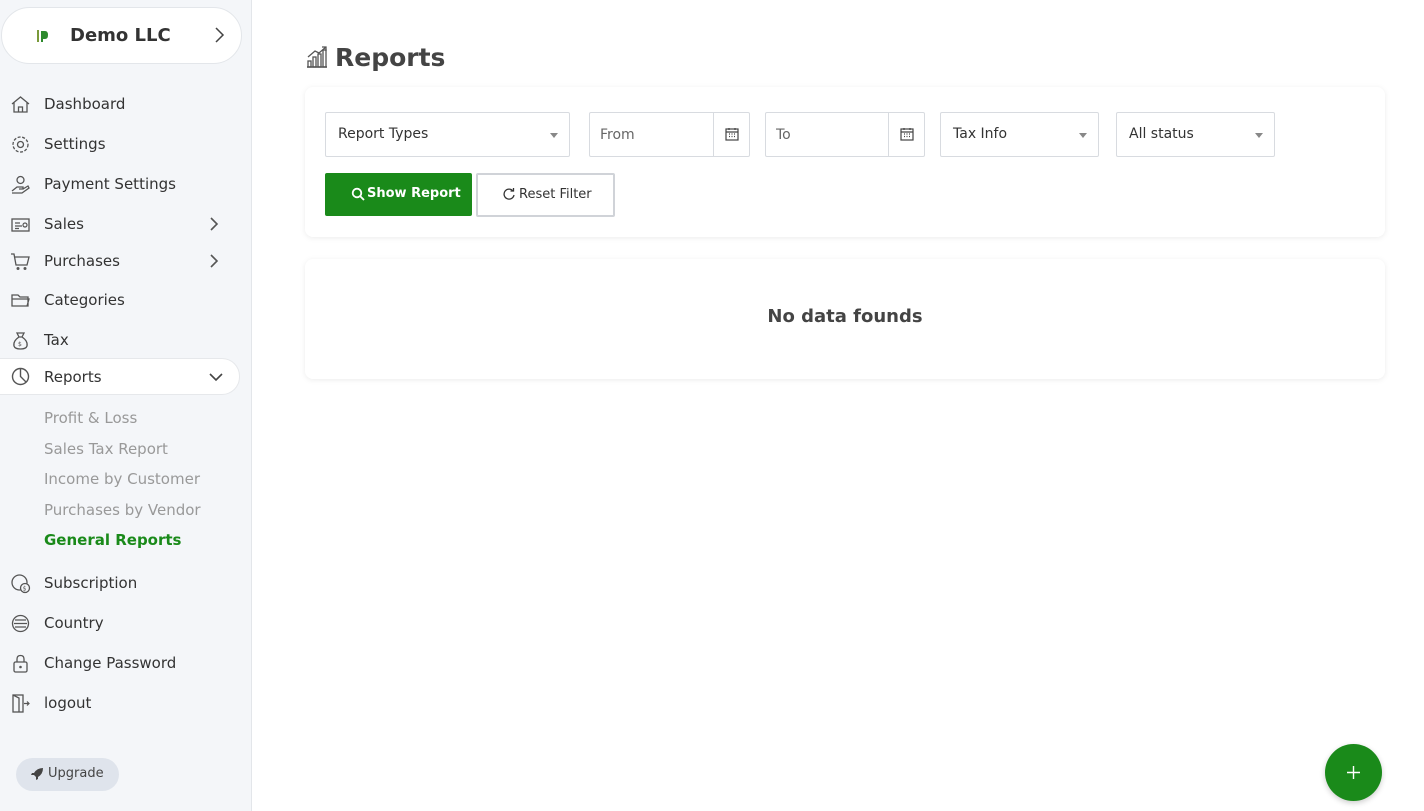 The width and height of the screenshot is (1424, 811). I want to click on page-title-text: Reports, so click(390, 57).